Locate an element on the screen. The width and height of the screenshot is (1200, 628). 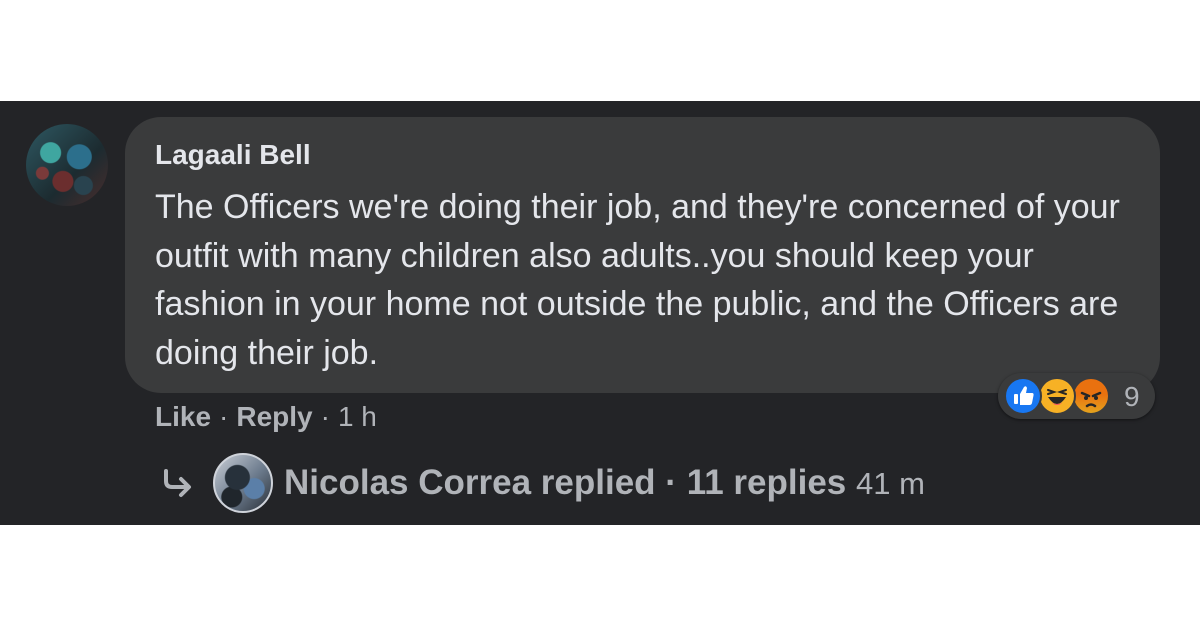
like-button: Like is located at coordinates (183, 416).